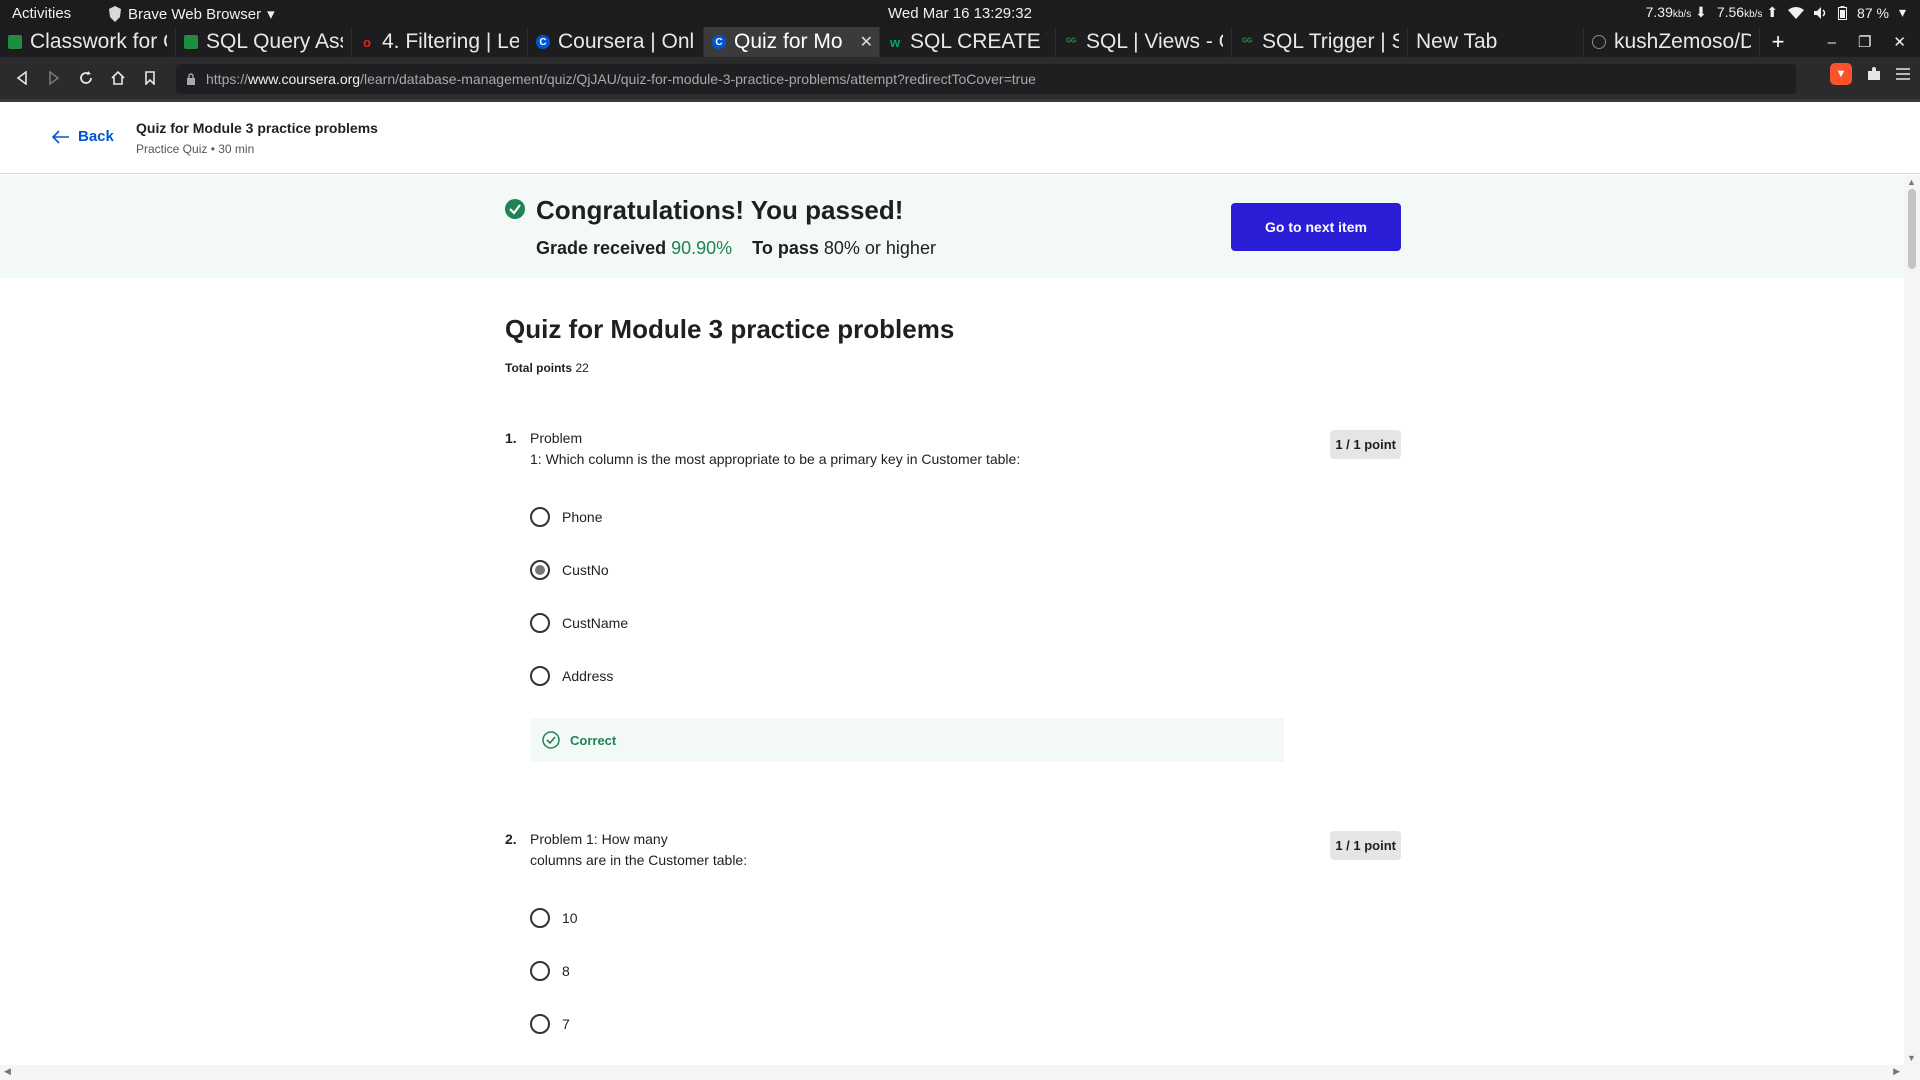 Image resolution: width=1920 pixels, height=1080 pixels. What do you see at coordinates (1874, 42) in the screenshot?
I see `window-controls: – ❐ ✕` at bounding box center [1874, 42].